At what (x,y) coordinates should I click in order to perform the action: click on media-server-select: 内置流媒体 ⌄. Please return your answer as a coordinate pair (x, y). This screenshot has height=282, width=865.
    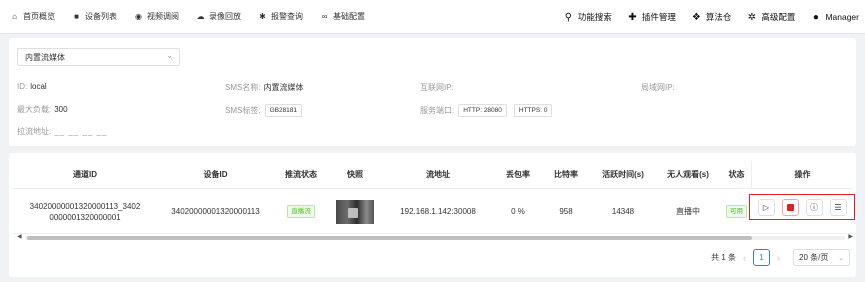
    Looking at the image, I should click on (98, 57).